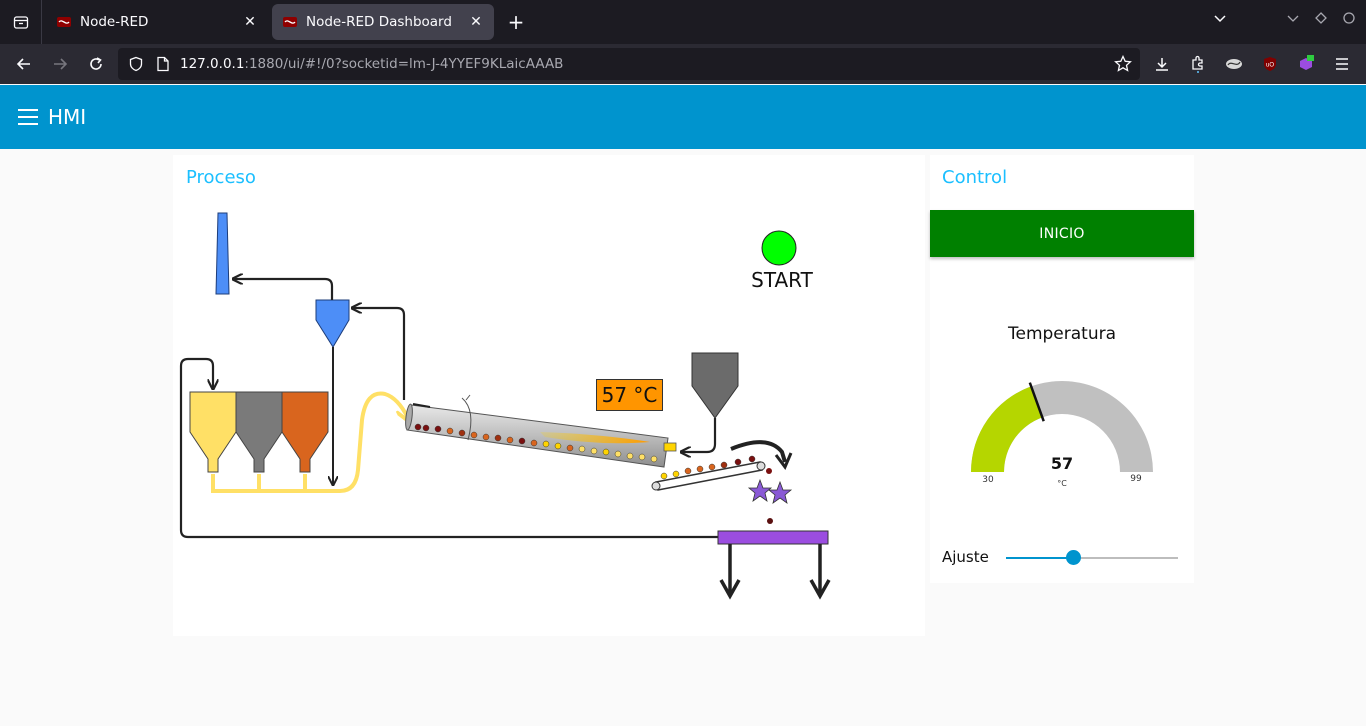 The image size is (1366, 726). Describe the element at coordinates (683, 117) in the screenshot. I see `dashboard-toolbar: HMI` at that location.